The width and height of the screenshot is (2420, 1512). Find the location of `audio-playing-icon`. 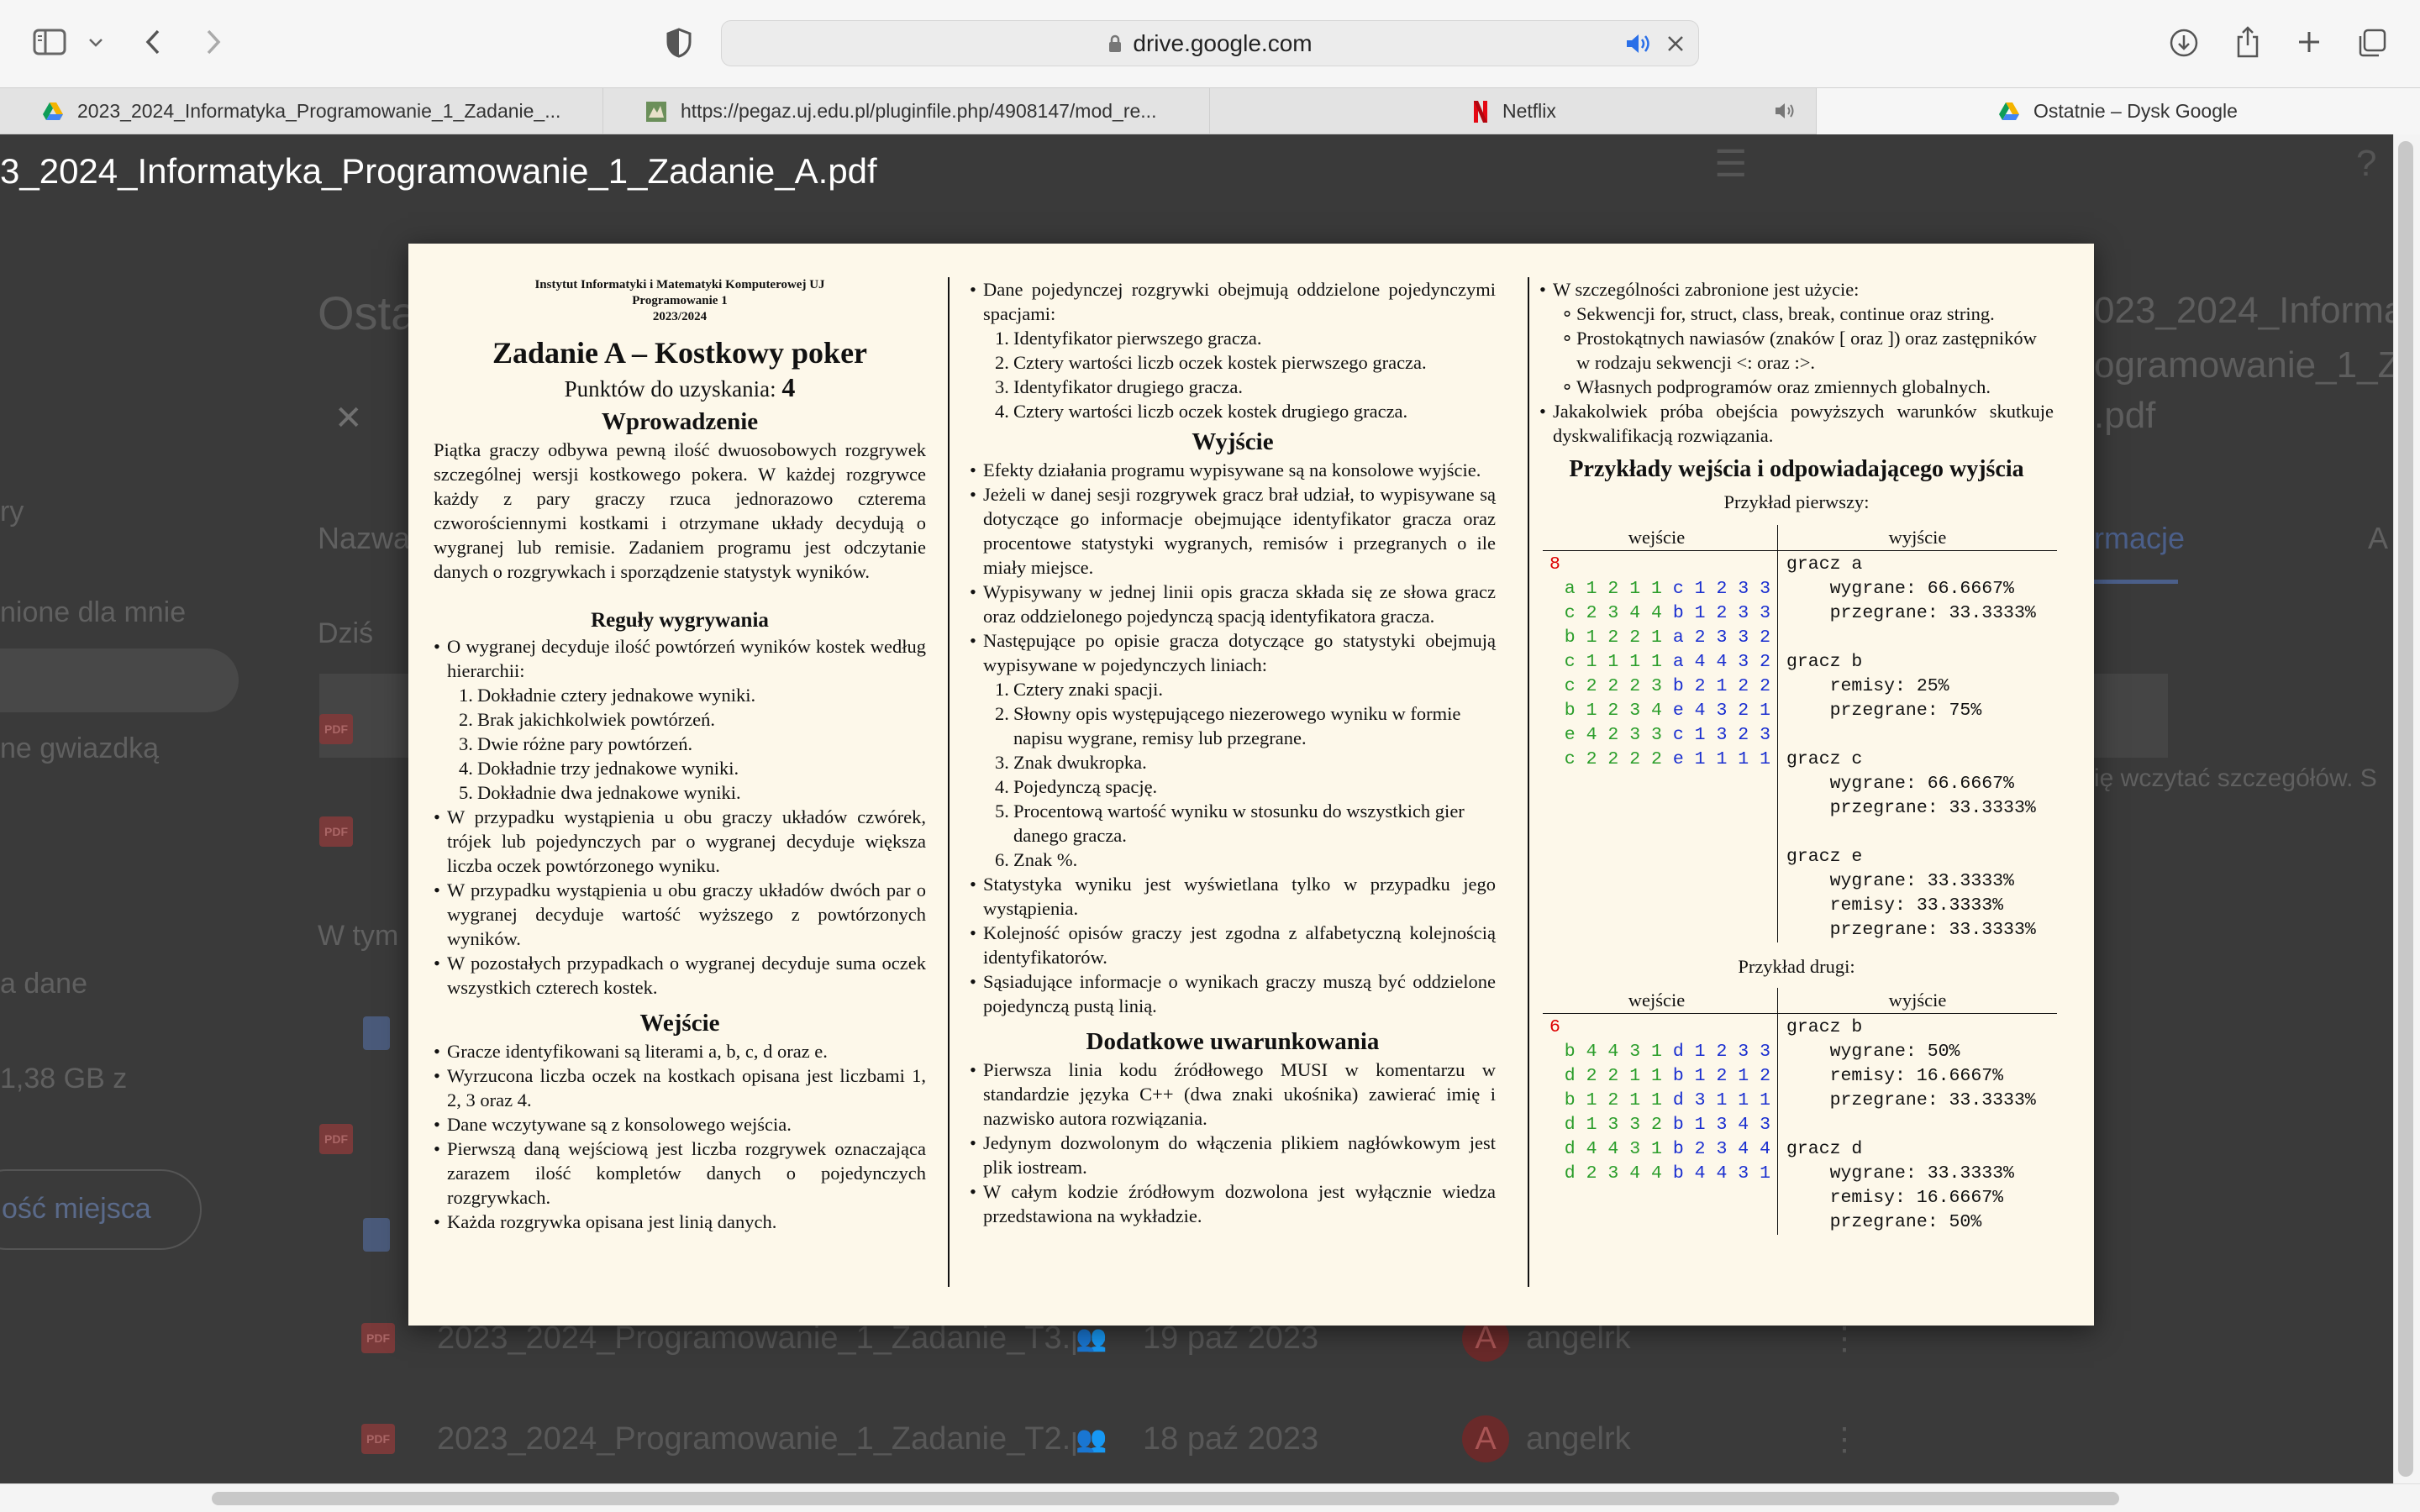

audio-playing-icon is located at coordinates (1638, 43).